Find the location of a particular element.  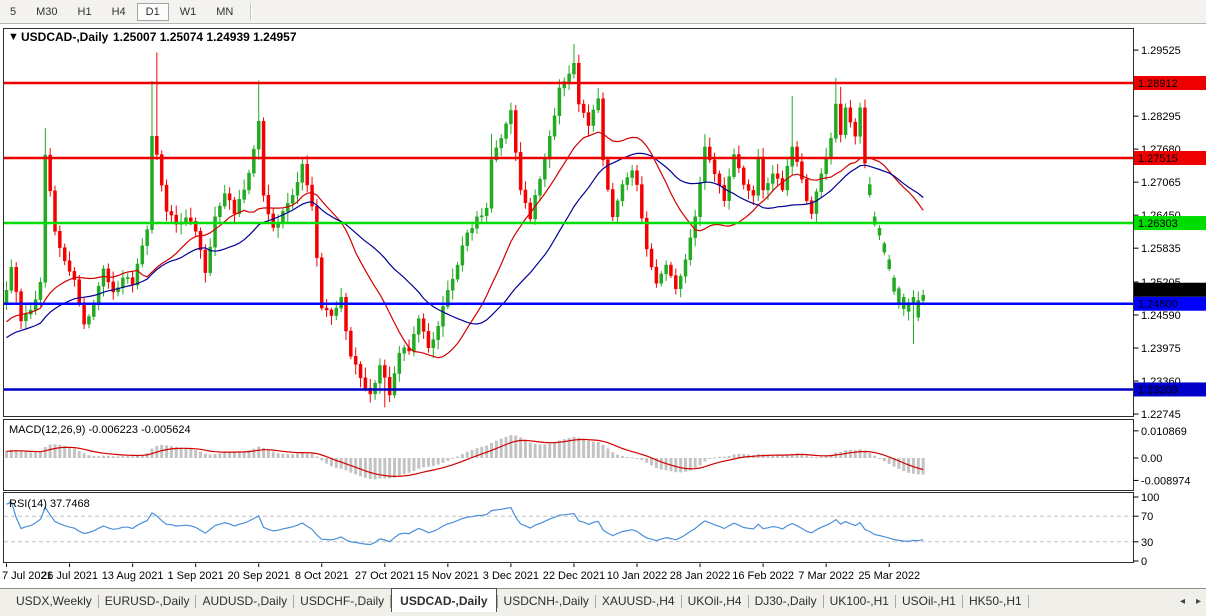

price-tick-label: 1.29525 is located at coordinates (1161, 51).